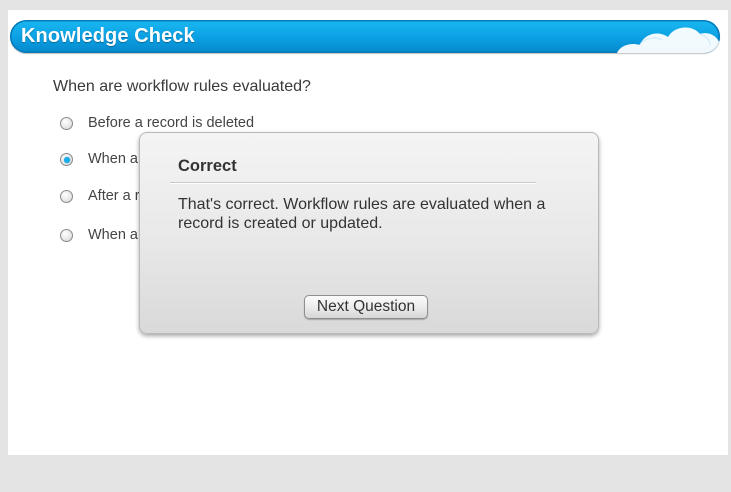 This screenshot has height=492, width=731. I want to click on option-label: Before a record is deleted, so click(171, 123).